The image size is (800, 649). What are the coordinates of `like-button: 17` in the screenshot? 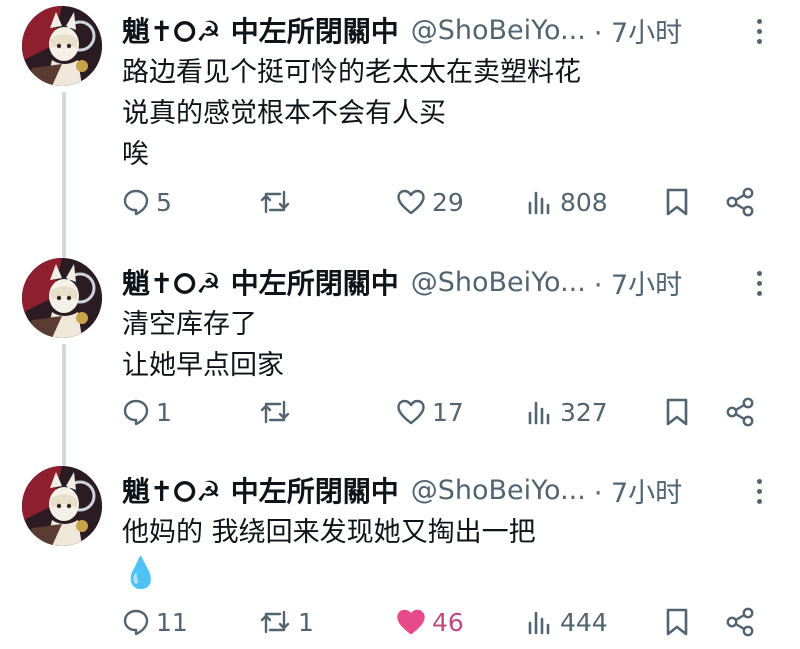 It's located at (430, 412).